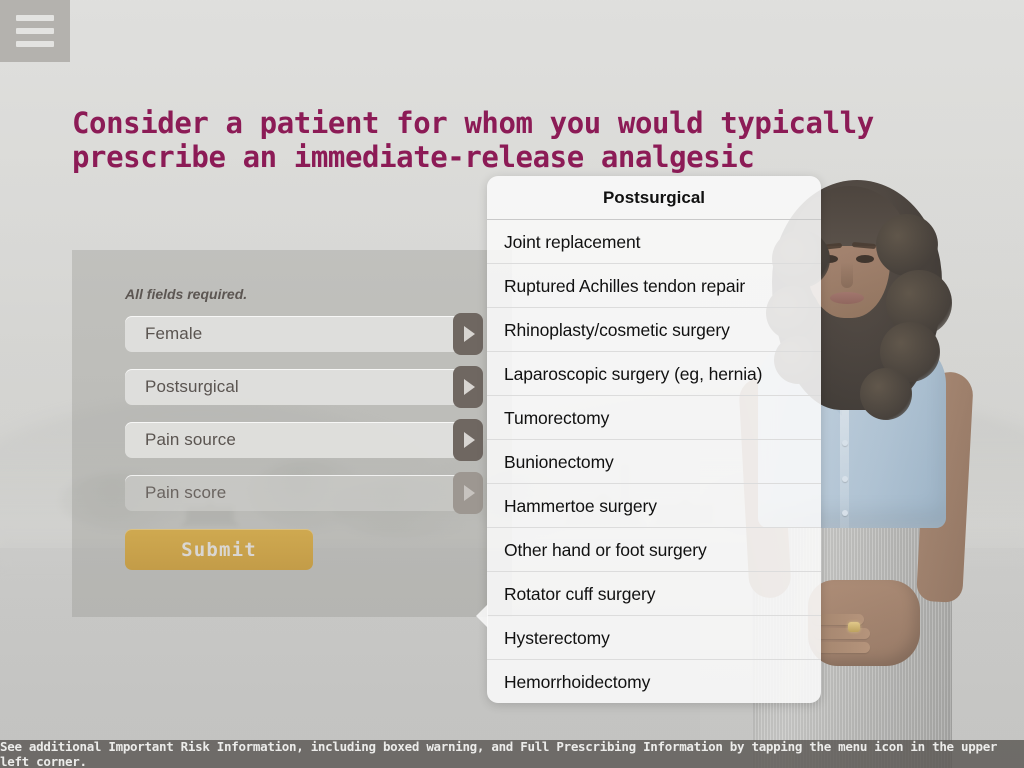 This screenshot has height=768, width=1024. What do you see at coordinates (654, 550) in the screenshot?
I see `dropdown-item: Other hand or foot surgery` at bounding box center [654, 550].